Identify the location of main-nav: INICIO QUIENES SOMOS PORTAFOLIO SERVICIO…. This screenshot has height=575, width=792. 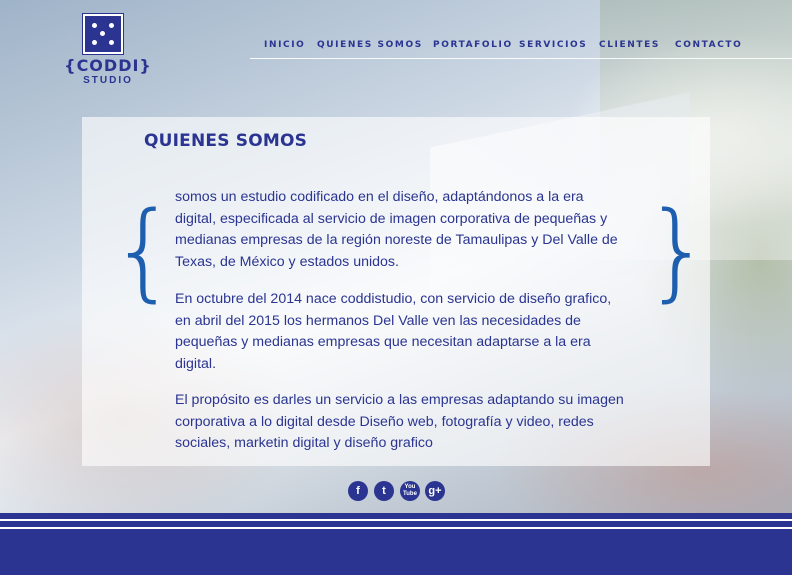
(521, 48).